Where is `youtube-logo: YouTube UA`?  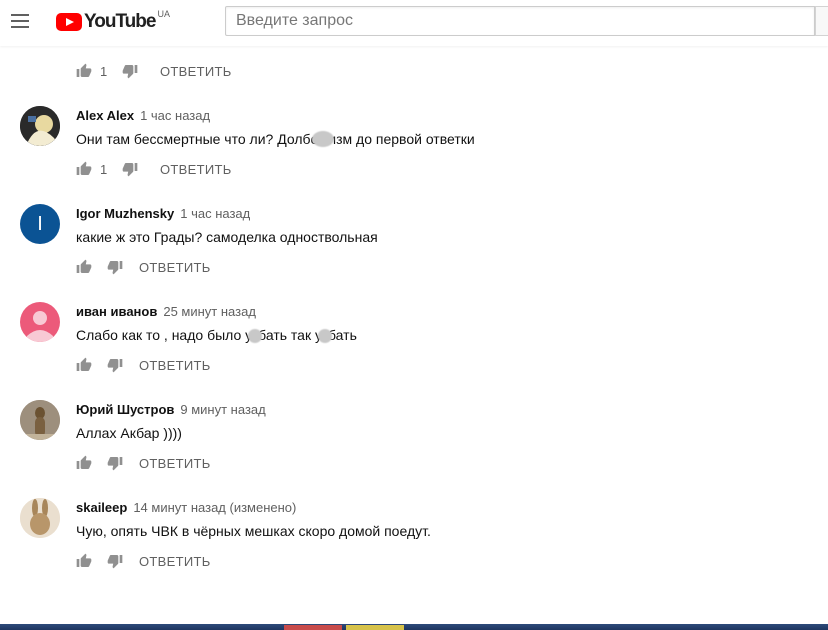
youtube-logo: YouTube UA is located at coordinates (113, 21).